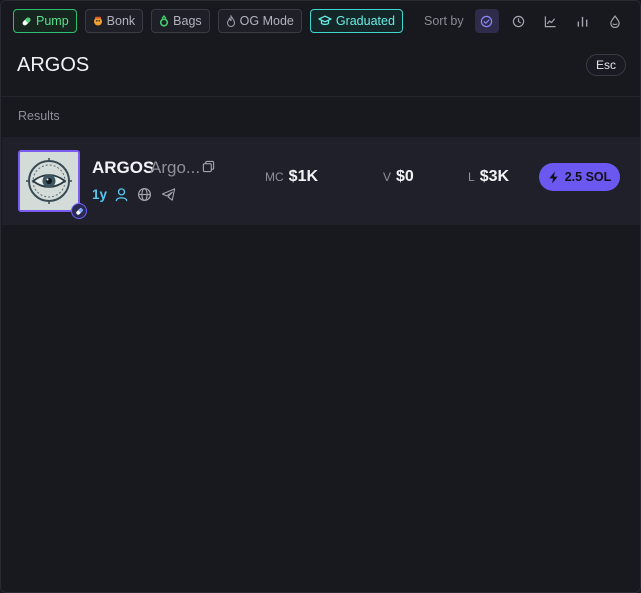 This screenshot has width=641, height=593. I want to click on esc-button: Esc, so click(606, 65).